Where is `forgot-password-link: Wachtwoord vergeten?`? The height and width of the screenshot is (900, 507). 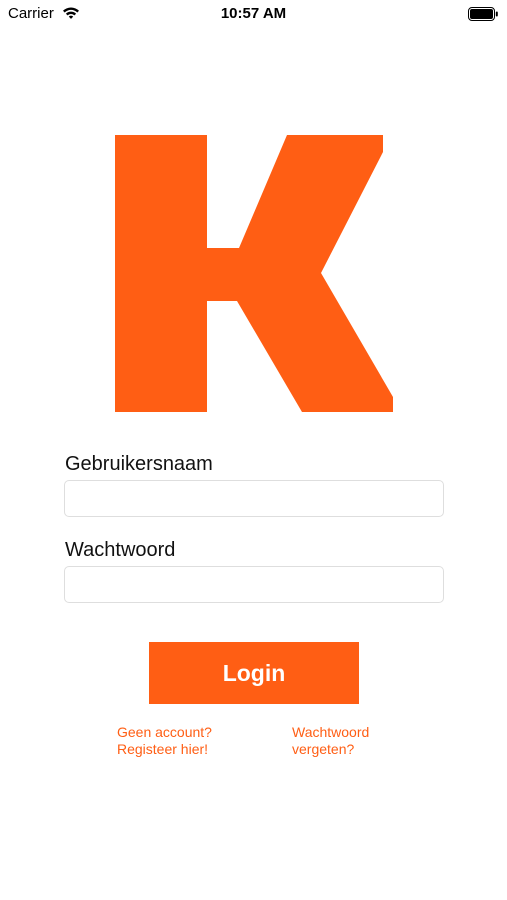
forgot-password-link: Wachtwoord vergeten? is located at coordinates (330, 741).